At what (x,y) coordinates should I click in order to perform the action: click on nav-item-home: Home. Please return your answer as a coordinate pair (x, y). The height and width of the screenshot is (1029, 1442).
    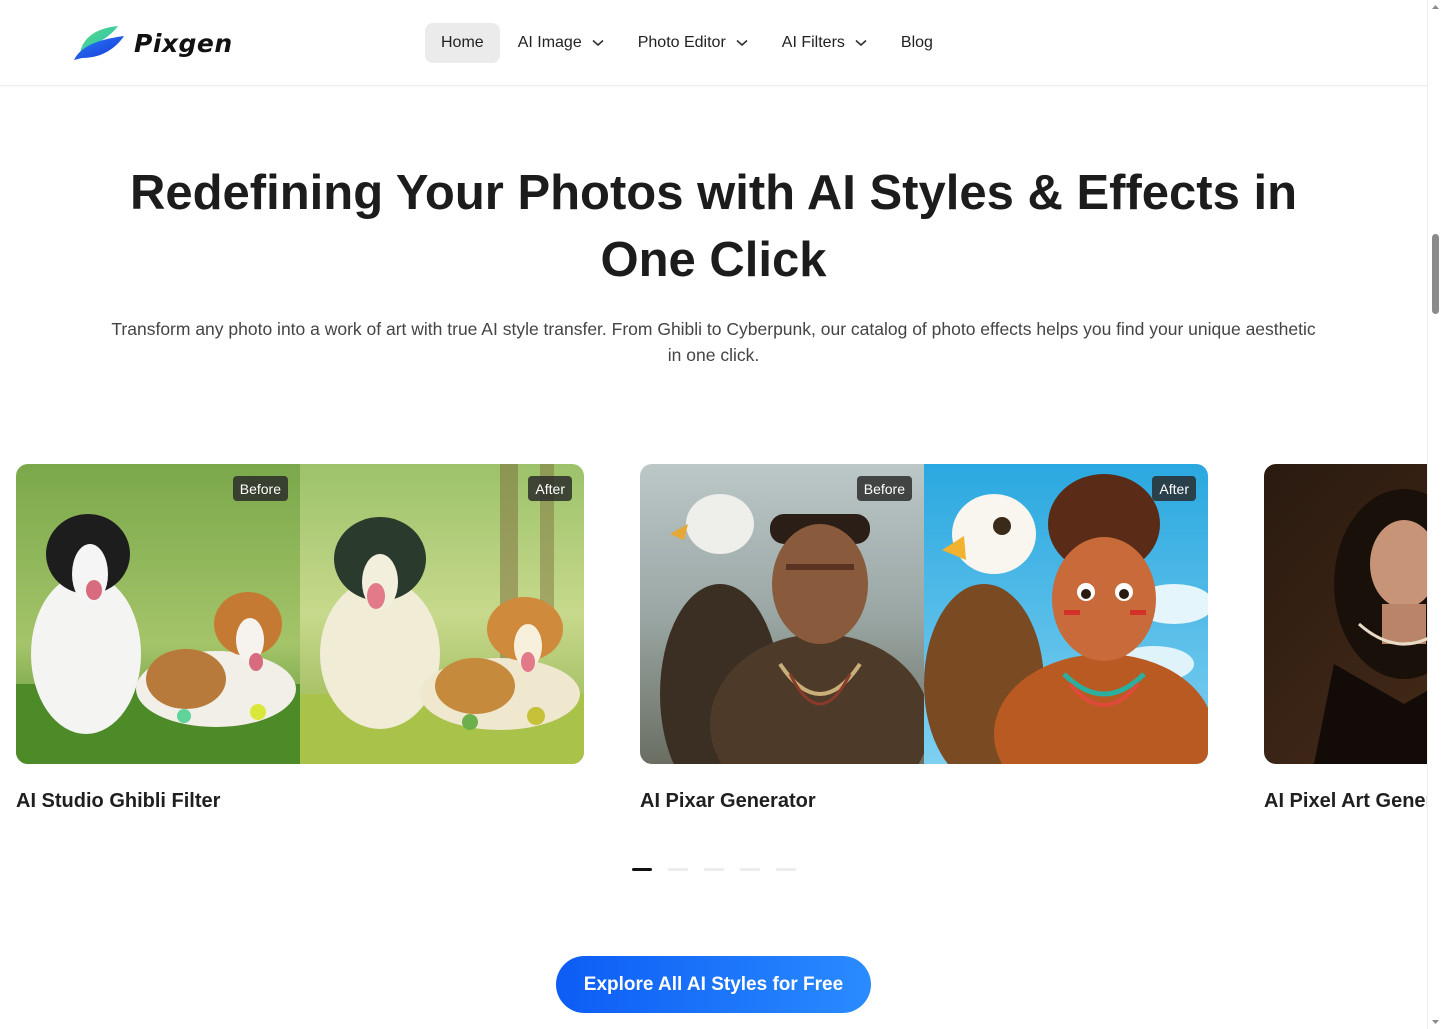
    Looking at the image, I should click on (462, 43).